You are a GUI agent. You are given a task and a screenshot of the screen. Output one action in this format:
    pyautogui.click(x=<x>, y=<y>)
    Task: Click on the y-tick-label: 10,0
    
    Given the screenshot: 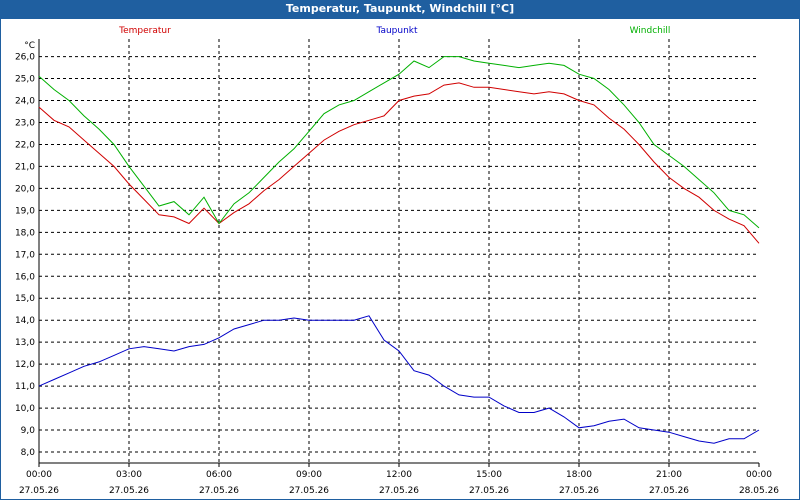 What is the action you would take?
    pyautogui.click(x=25, y=409)
    